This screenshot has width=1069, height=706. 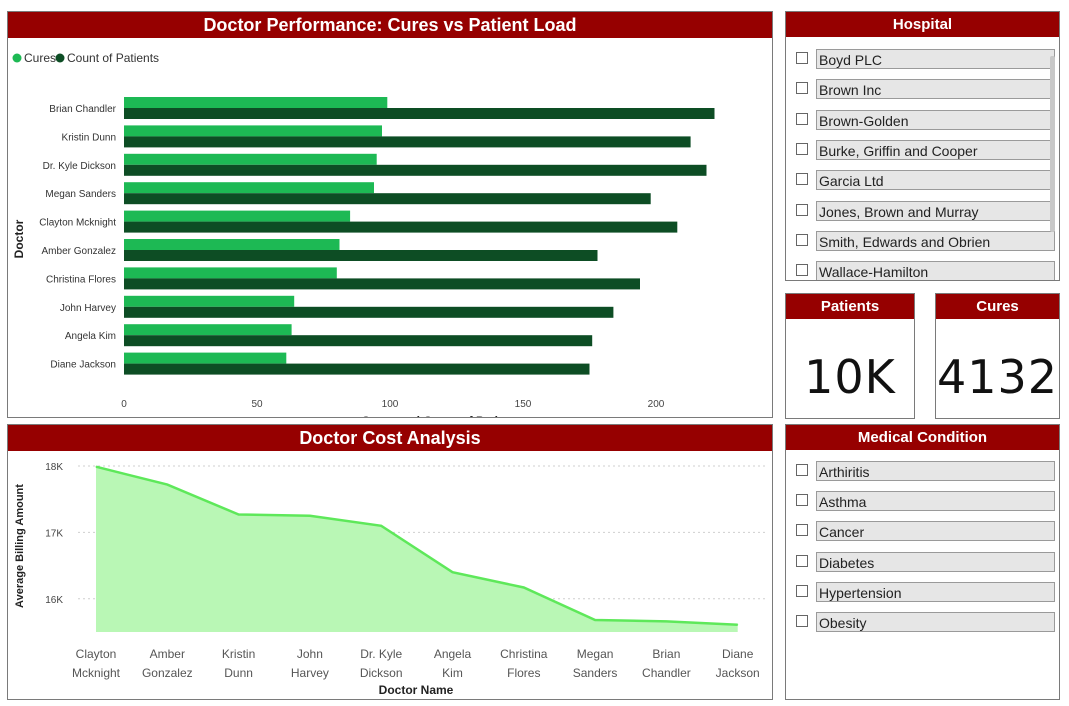 I want to click on x-tick-label: 150, so click(x=523, y=404).